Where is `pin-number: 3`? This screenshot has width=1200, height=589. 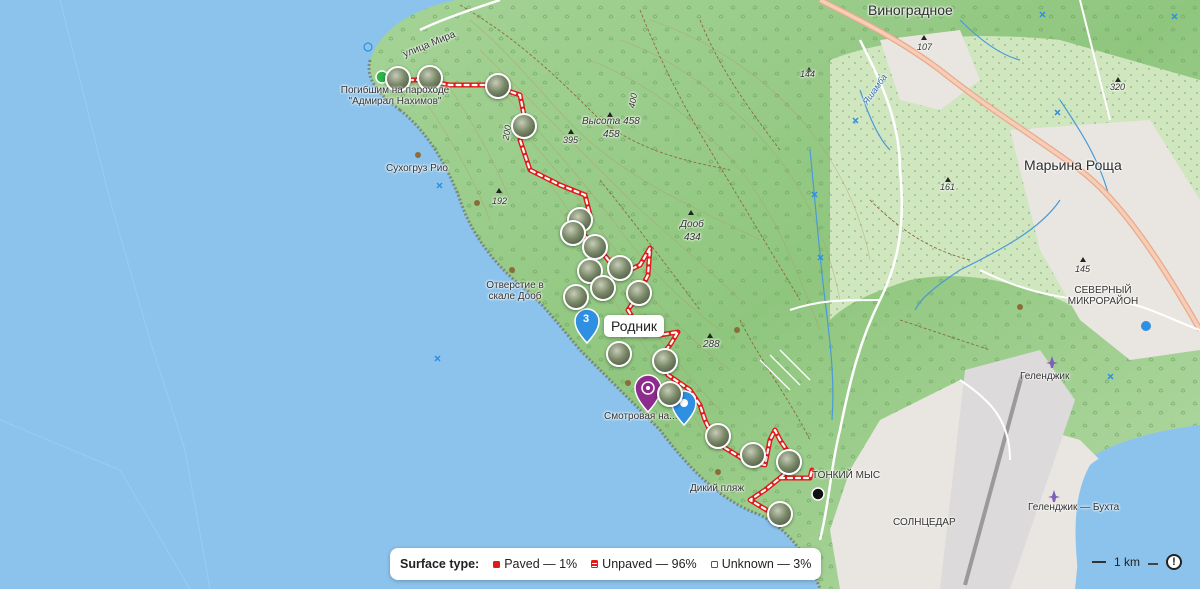
pin-number: 3 is located at coordinates (586, 319).